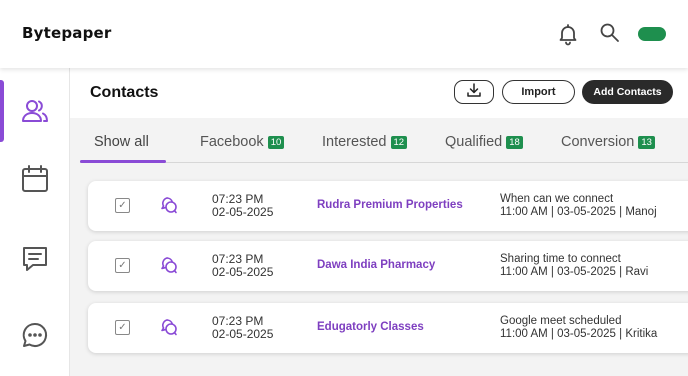 The width and height of the screenshot is (688, 376). Describe the element at coordinates (574, 272) in the screenshot. I see `note-meta: 11:00 AM | 03-05-2025 | Ravi` at that location.